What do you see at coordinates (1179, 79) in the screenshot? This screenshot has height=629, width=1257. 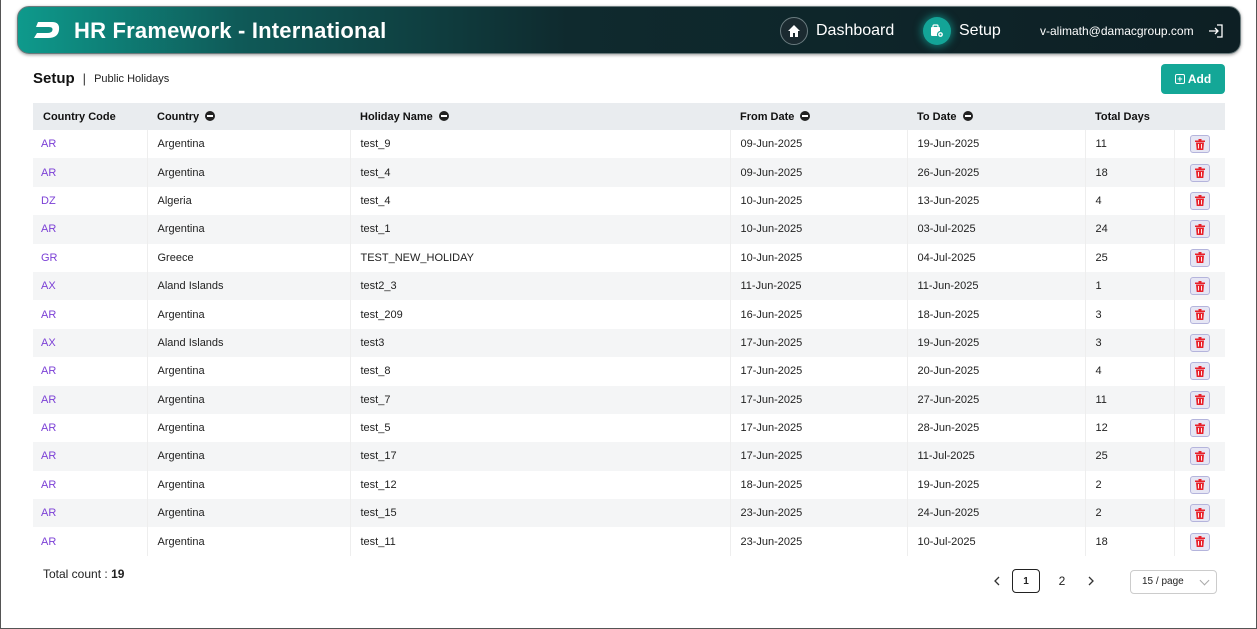 I see `plus-icon: +` at bounding box center [1179, 79].